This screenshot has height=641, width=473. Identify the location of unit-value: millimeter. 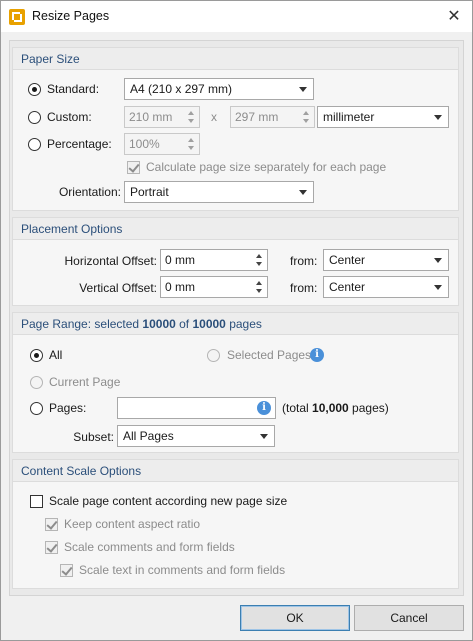
(349, 117).